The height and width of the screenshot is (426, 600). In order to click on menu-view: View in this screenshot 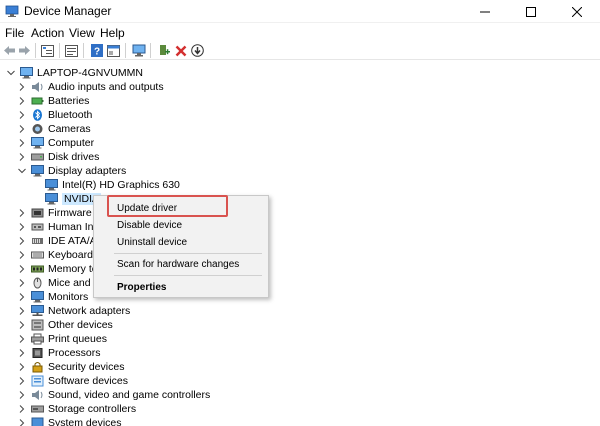, I will do `click(82, 33)`.